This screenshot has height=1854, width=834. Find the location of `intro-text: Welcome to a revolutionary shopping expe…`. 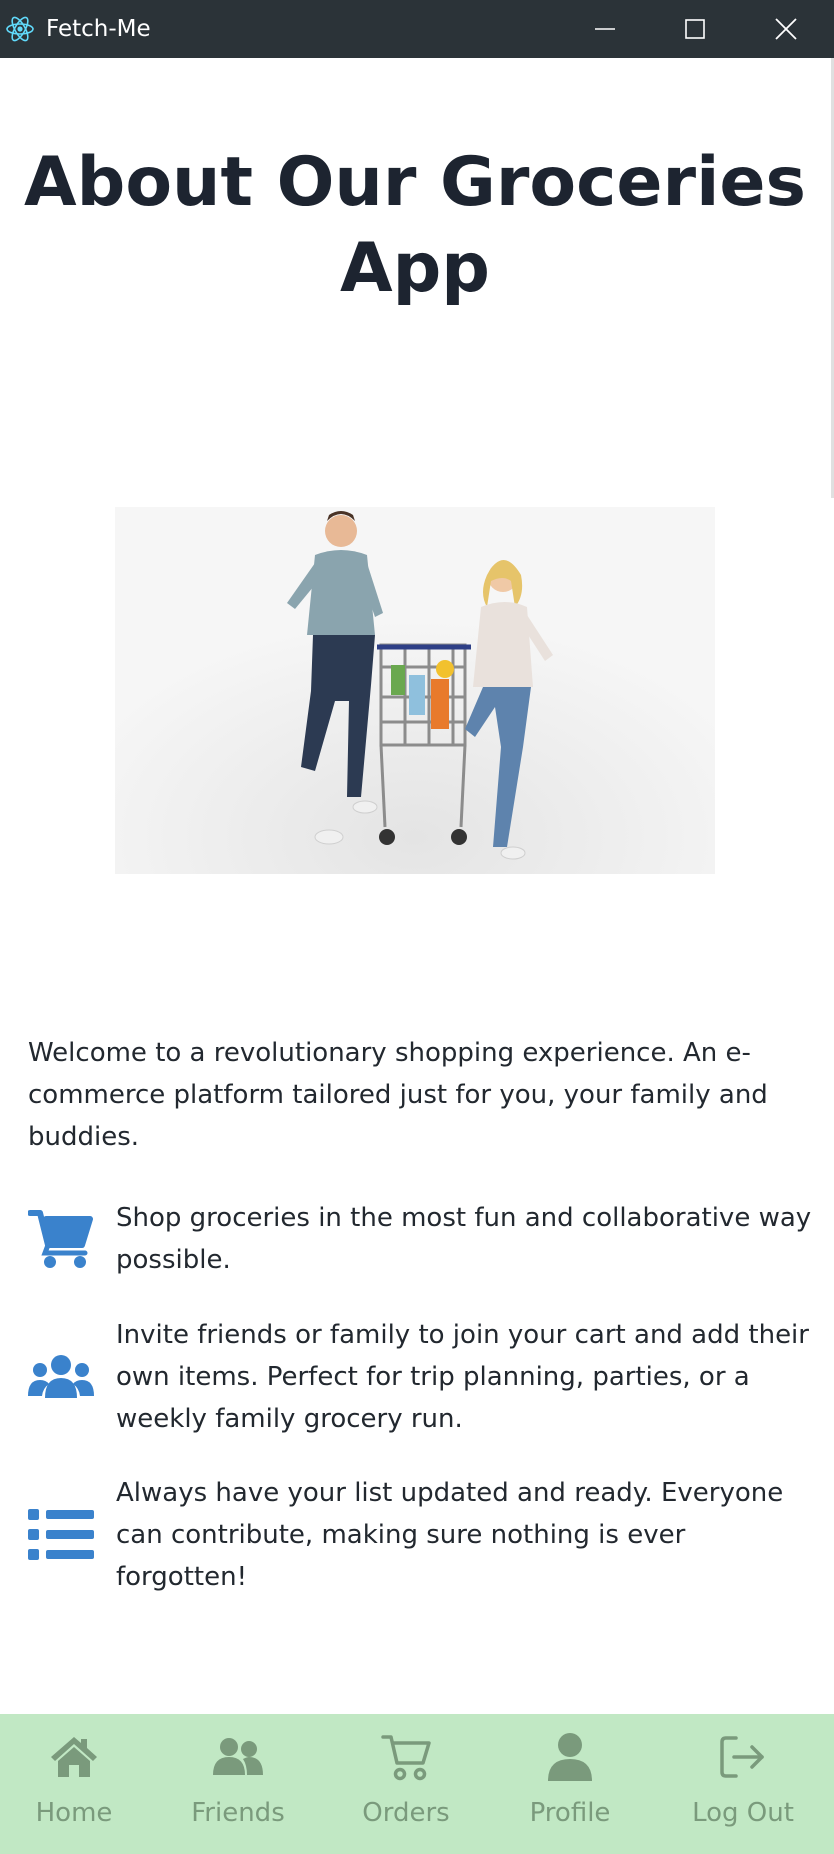

intro-text: Welcome to a revolutionary shopping expe… is located at coordinates (398, 1095).